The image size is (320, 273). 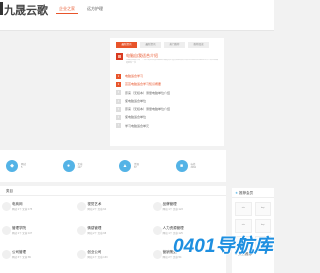 What do you see at coordinates (19, 228) in the screenshot?
I see `category-name: 管理学院` at bounding box center [19, 228].